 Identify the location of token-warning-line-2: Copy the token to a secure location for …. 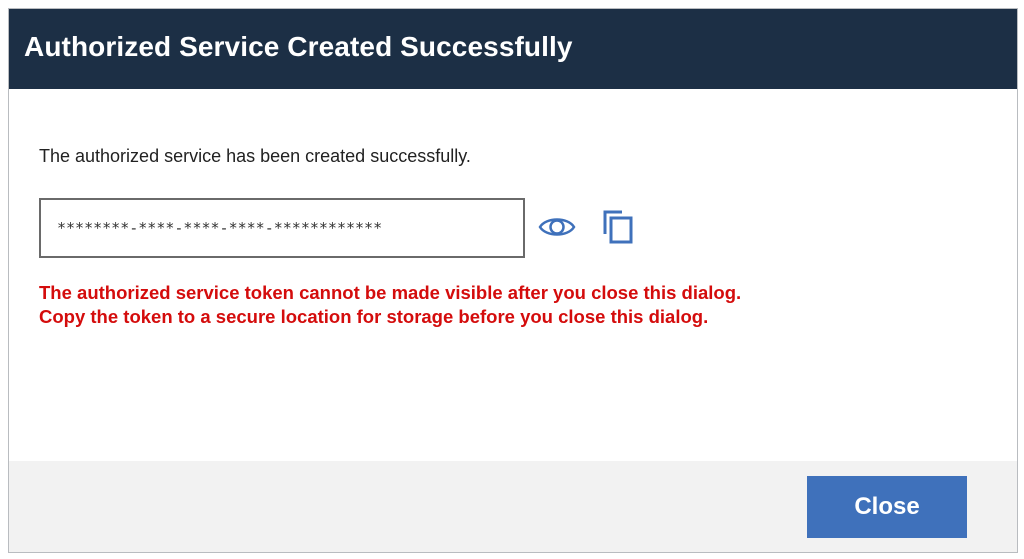
(374, 316).